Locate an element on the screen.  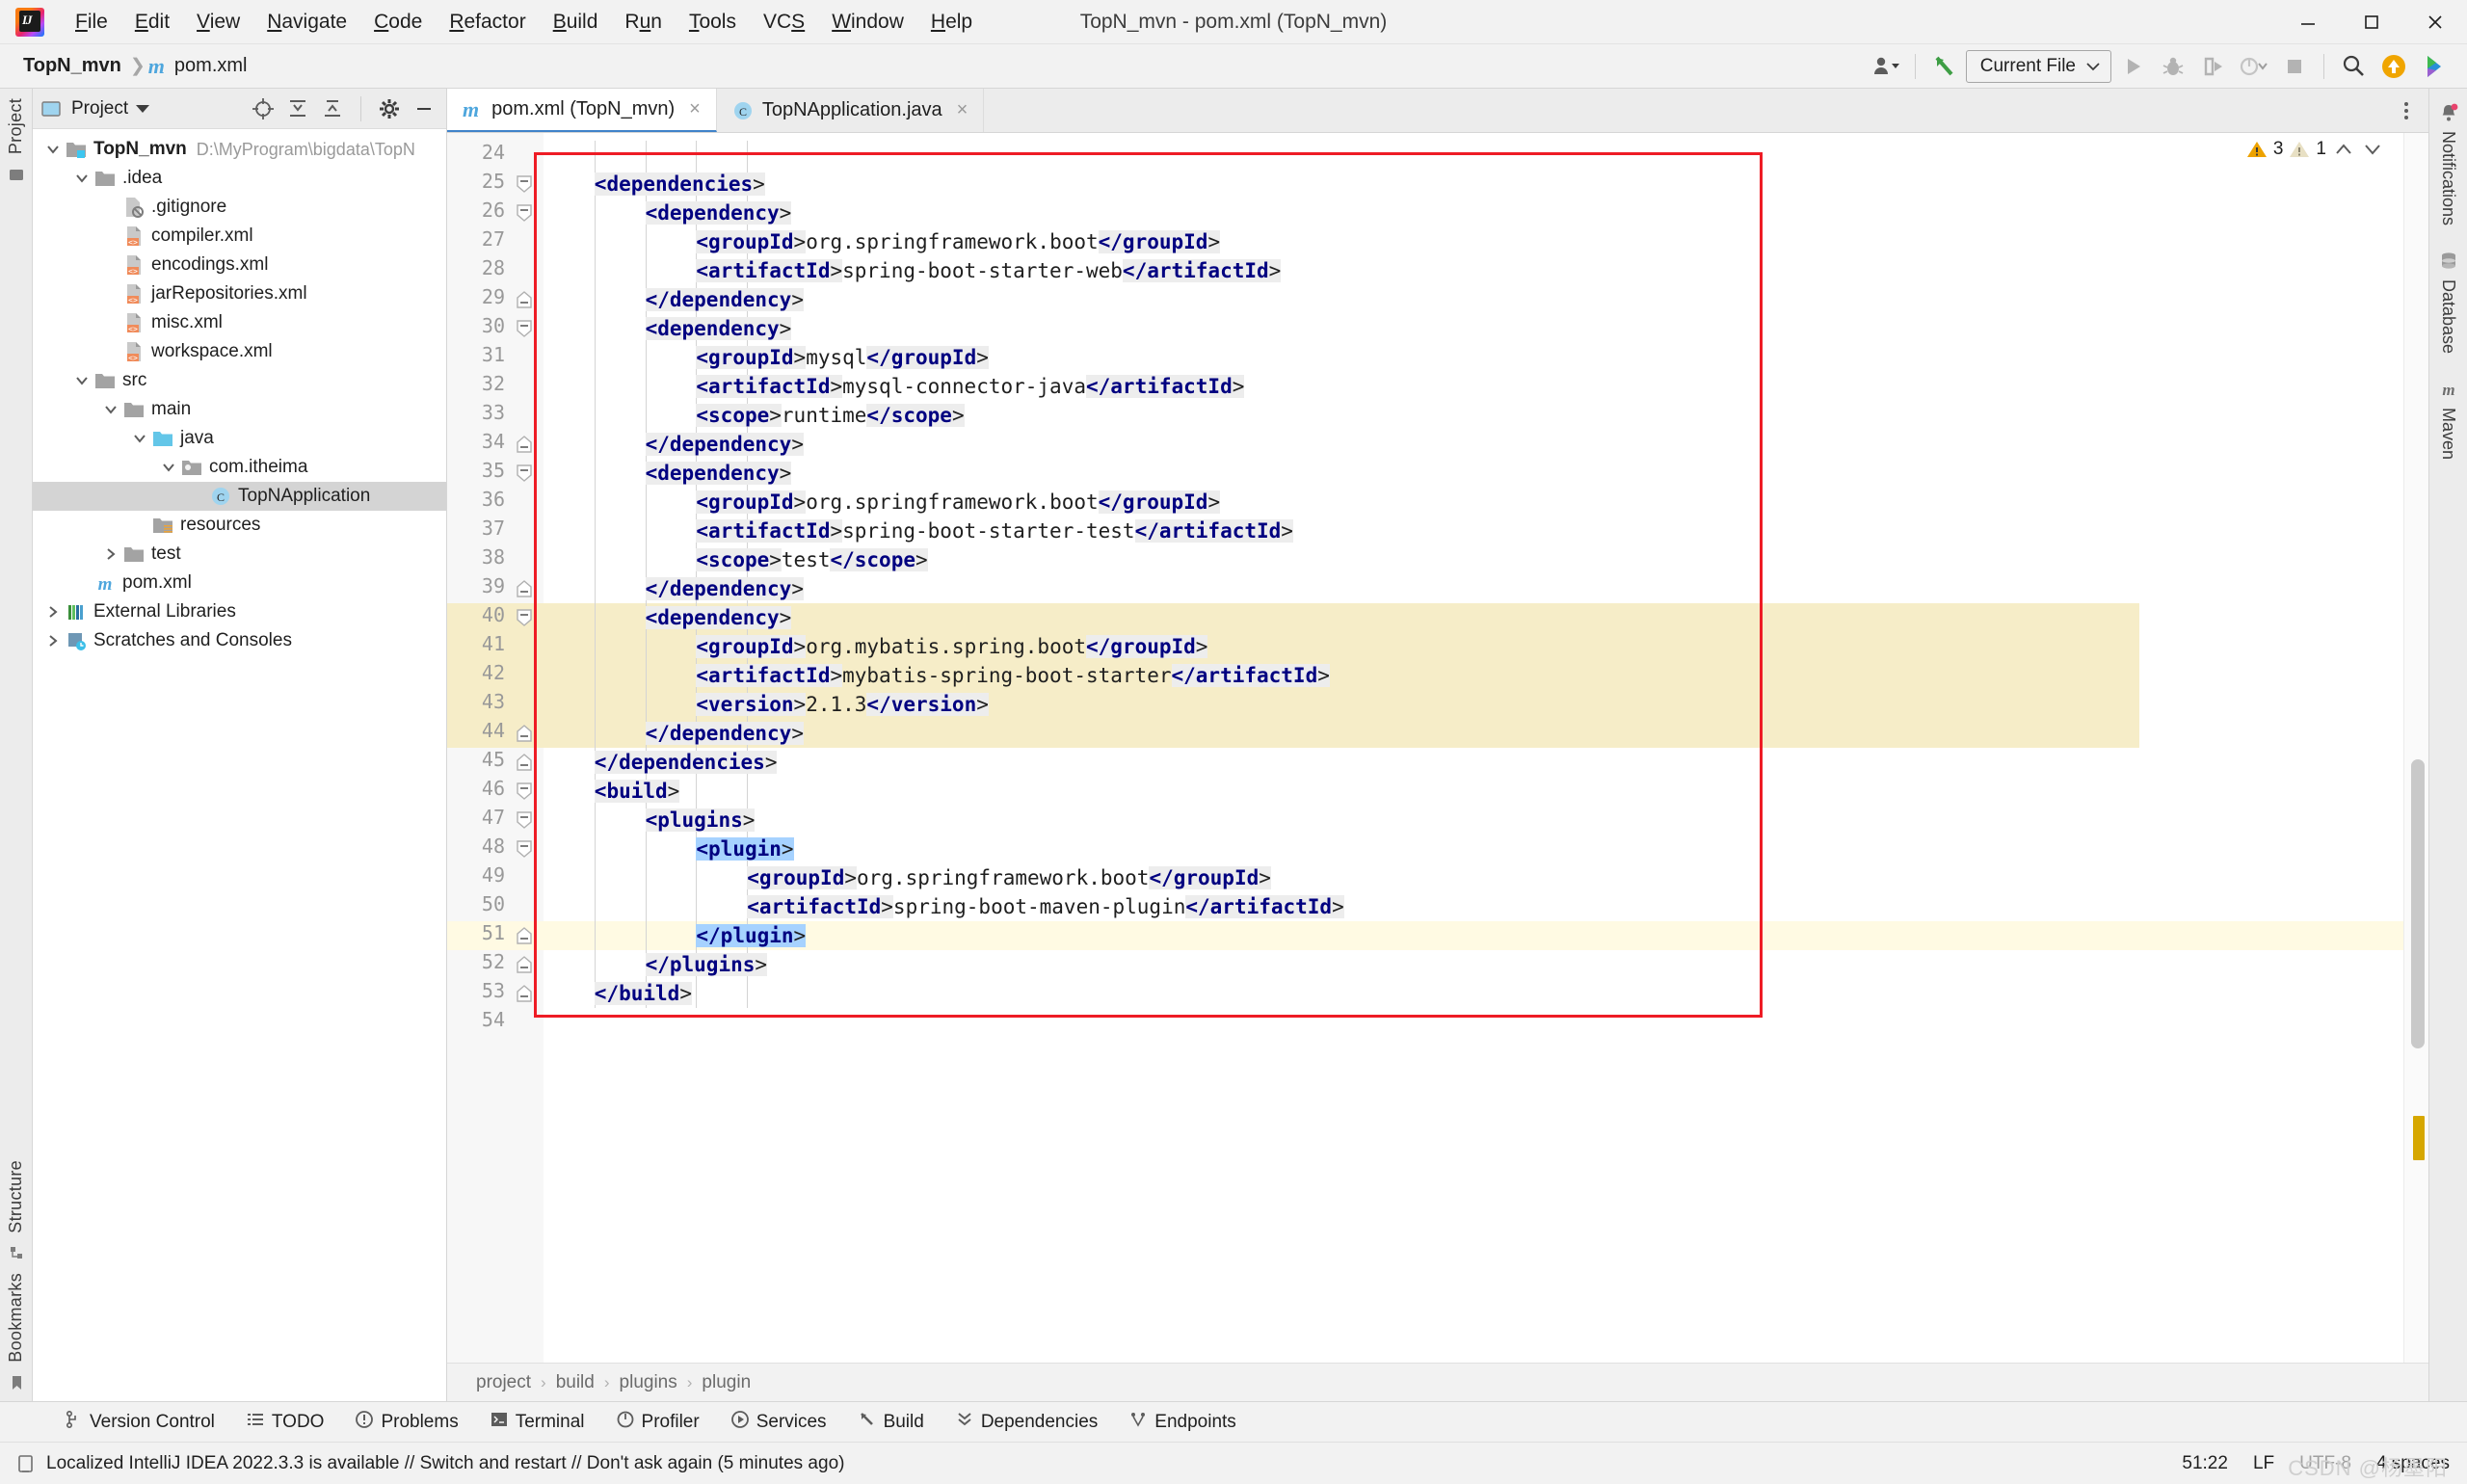
menu-item-help: Help is located at coordinates (951, 22).